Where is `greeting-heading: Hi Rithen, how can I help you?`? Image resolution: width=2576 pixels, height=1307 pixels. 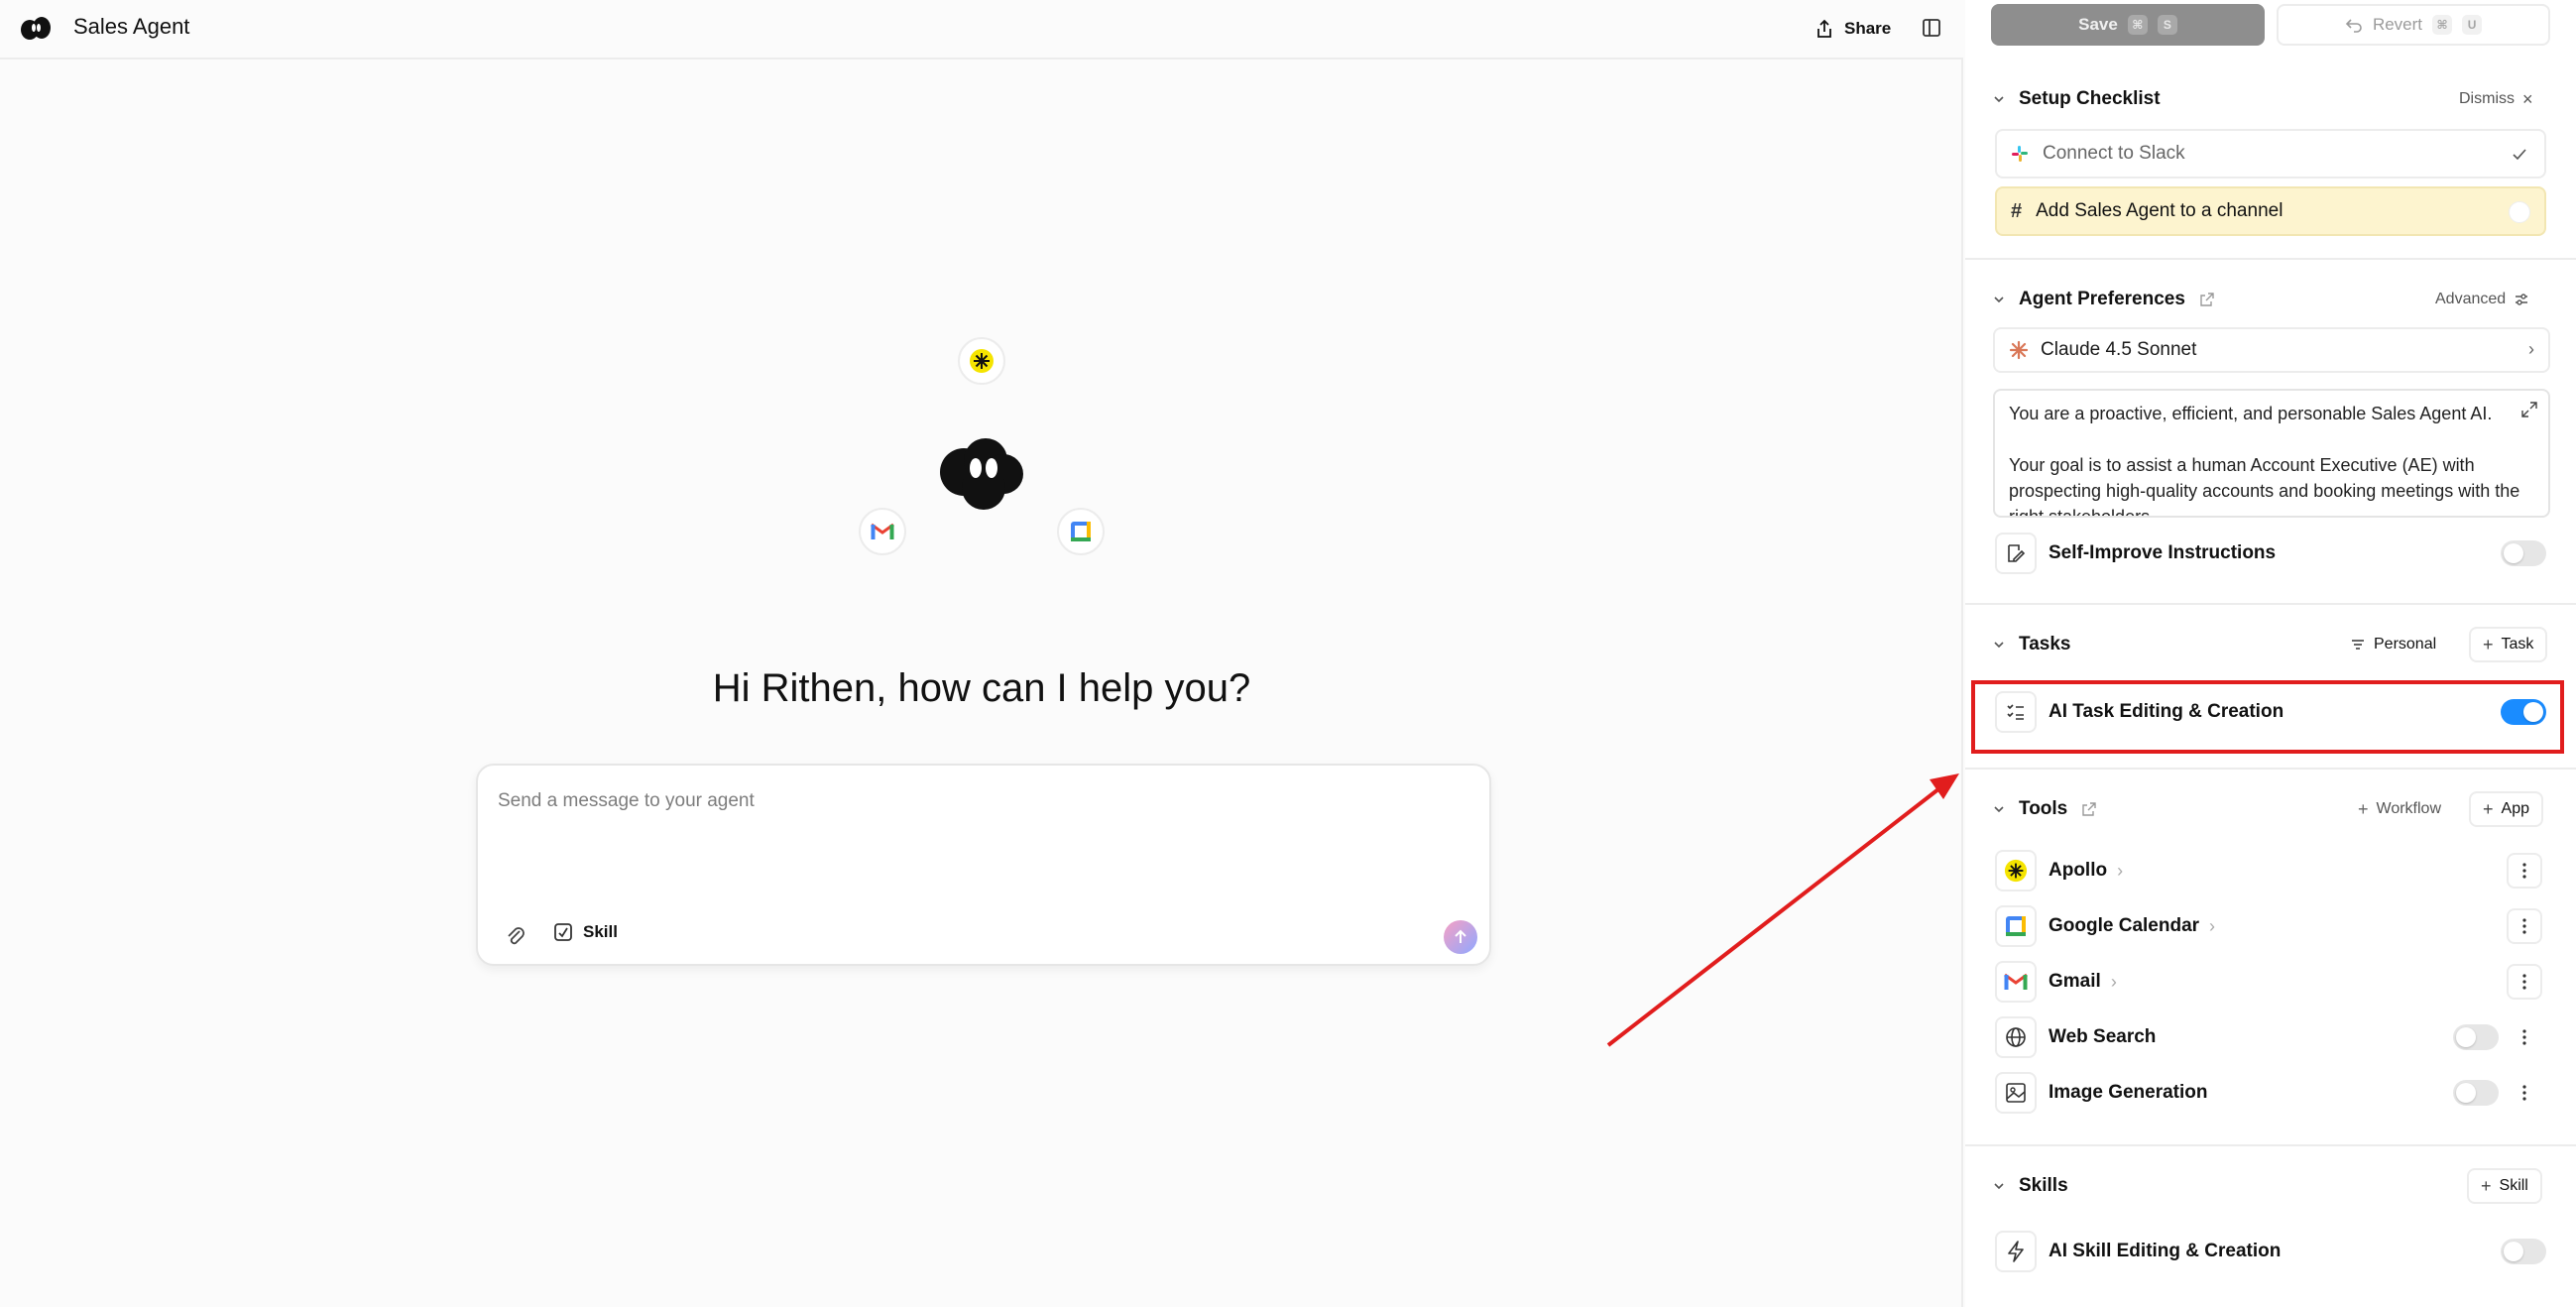
greeting-heading: Hi Rithen, how can I help you? is located at coordinates (981, 688).